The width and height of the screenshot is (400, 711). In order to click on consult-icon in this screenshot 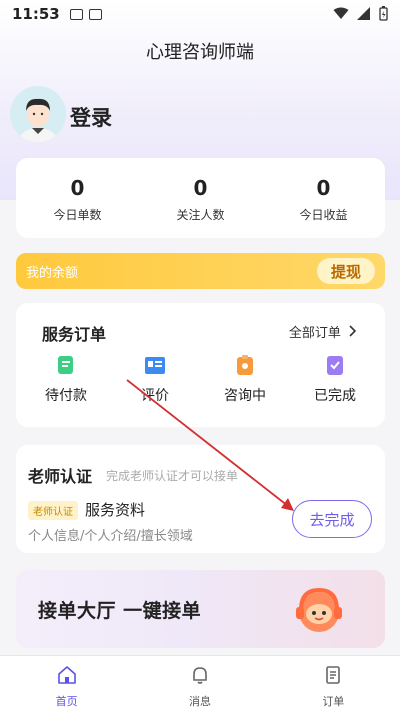, I will do `click(245, 365)`.